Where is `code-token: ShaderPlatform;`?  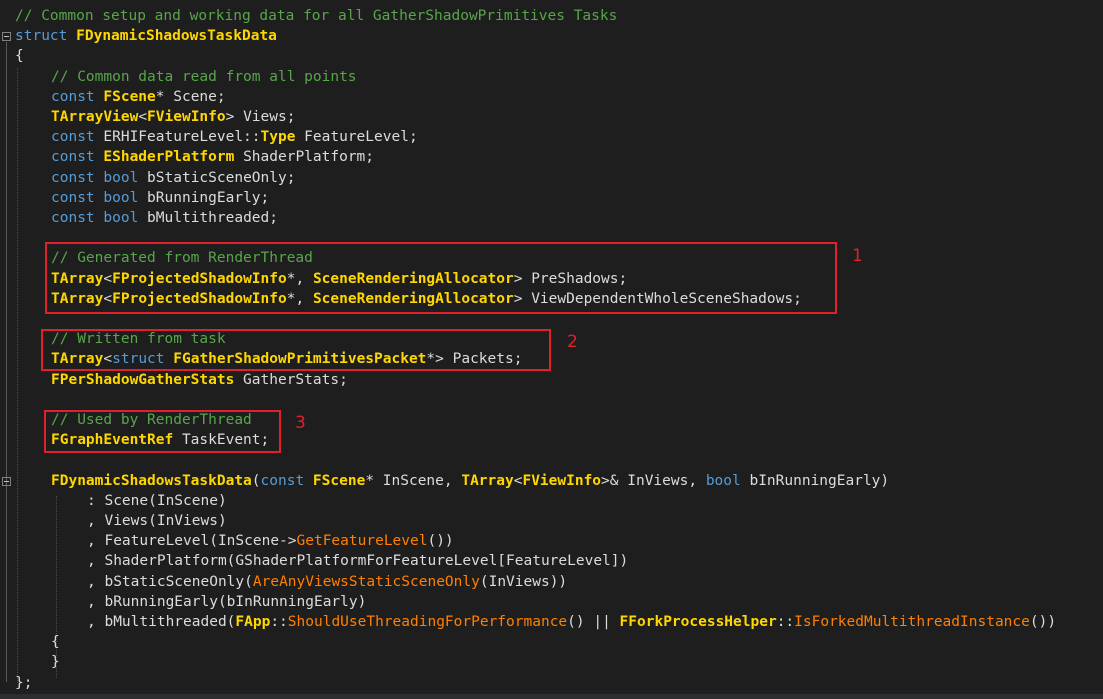 code-token: ShaderPlatform; is located at coordinates (304, 157).